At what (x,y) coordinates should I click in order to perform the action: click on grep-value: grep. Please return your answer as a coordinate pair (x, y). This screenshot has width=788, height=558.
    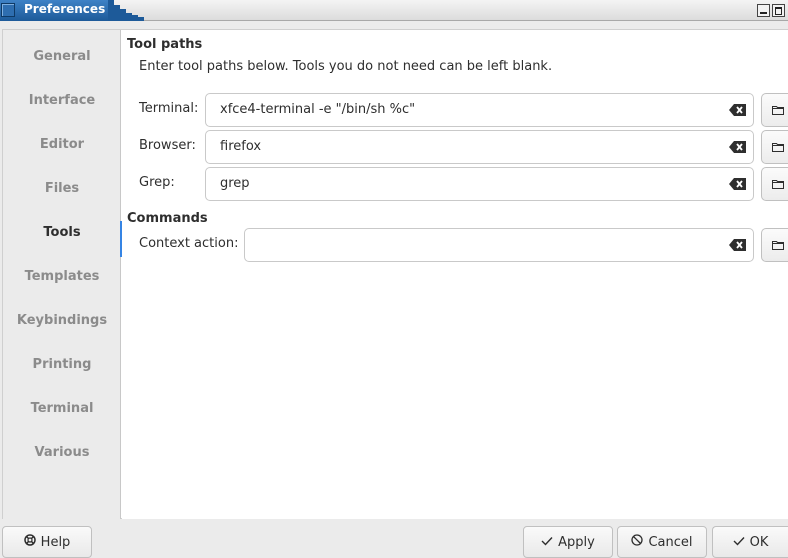
    Looking at the image, I should click on (235, 183).